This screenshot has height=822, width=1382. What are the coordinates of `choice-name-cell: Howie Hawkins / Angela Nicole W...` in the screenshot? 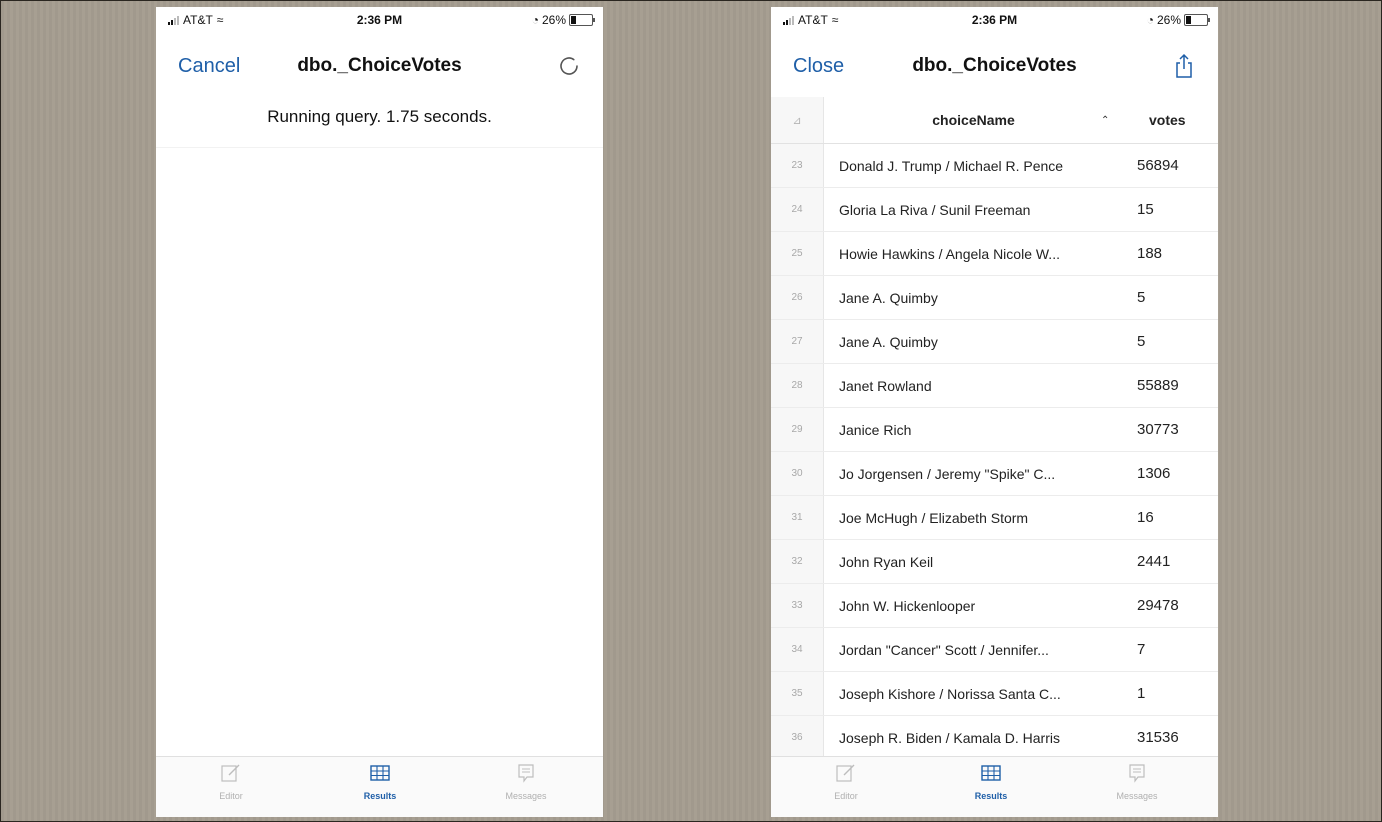 It's located at (949, 253).